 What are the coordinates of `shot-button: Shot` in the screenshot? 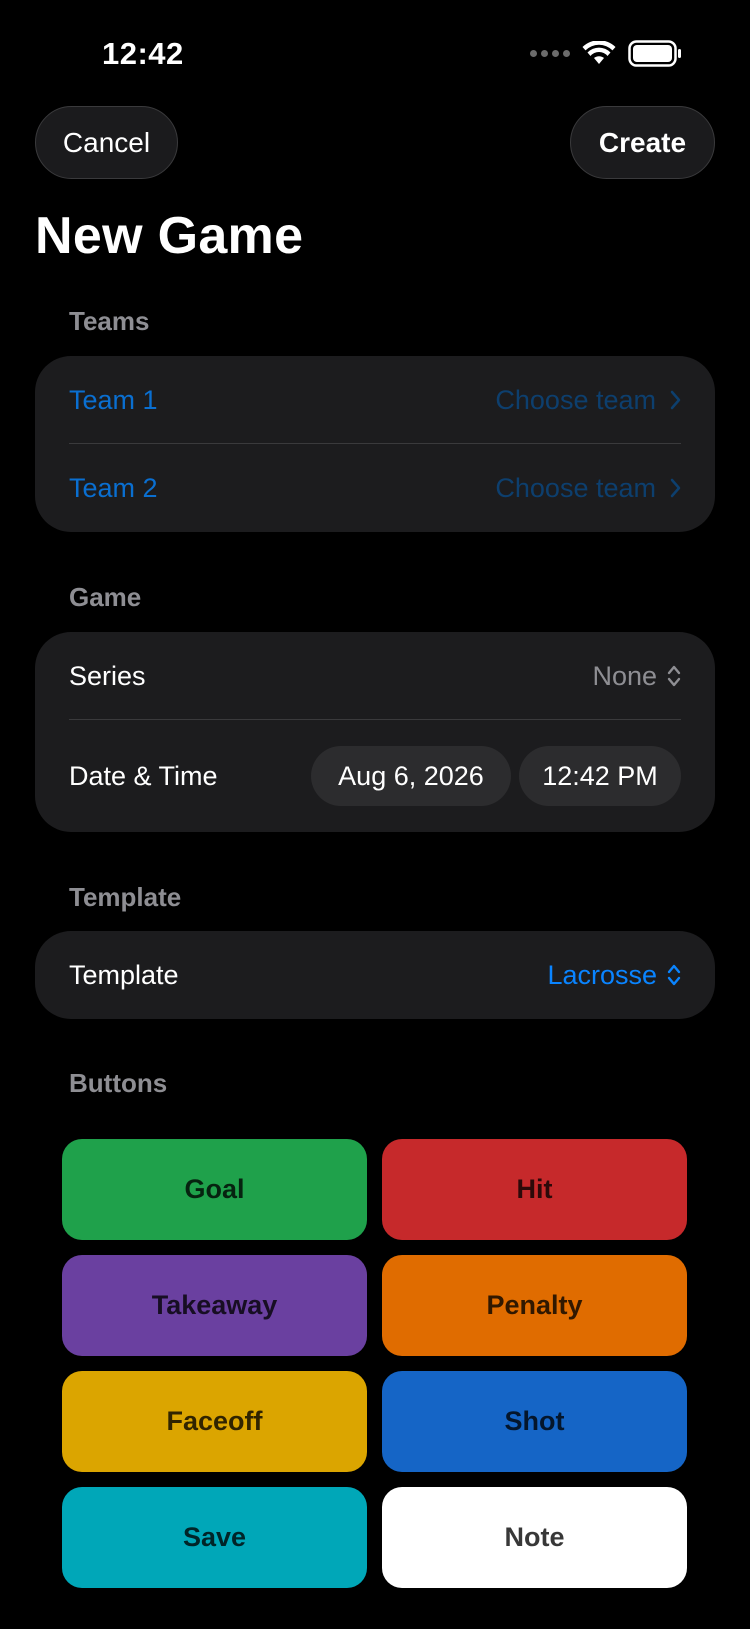 It's located at (534, 1421).